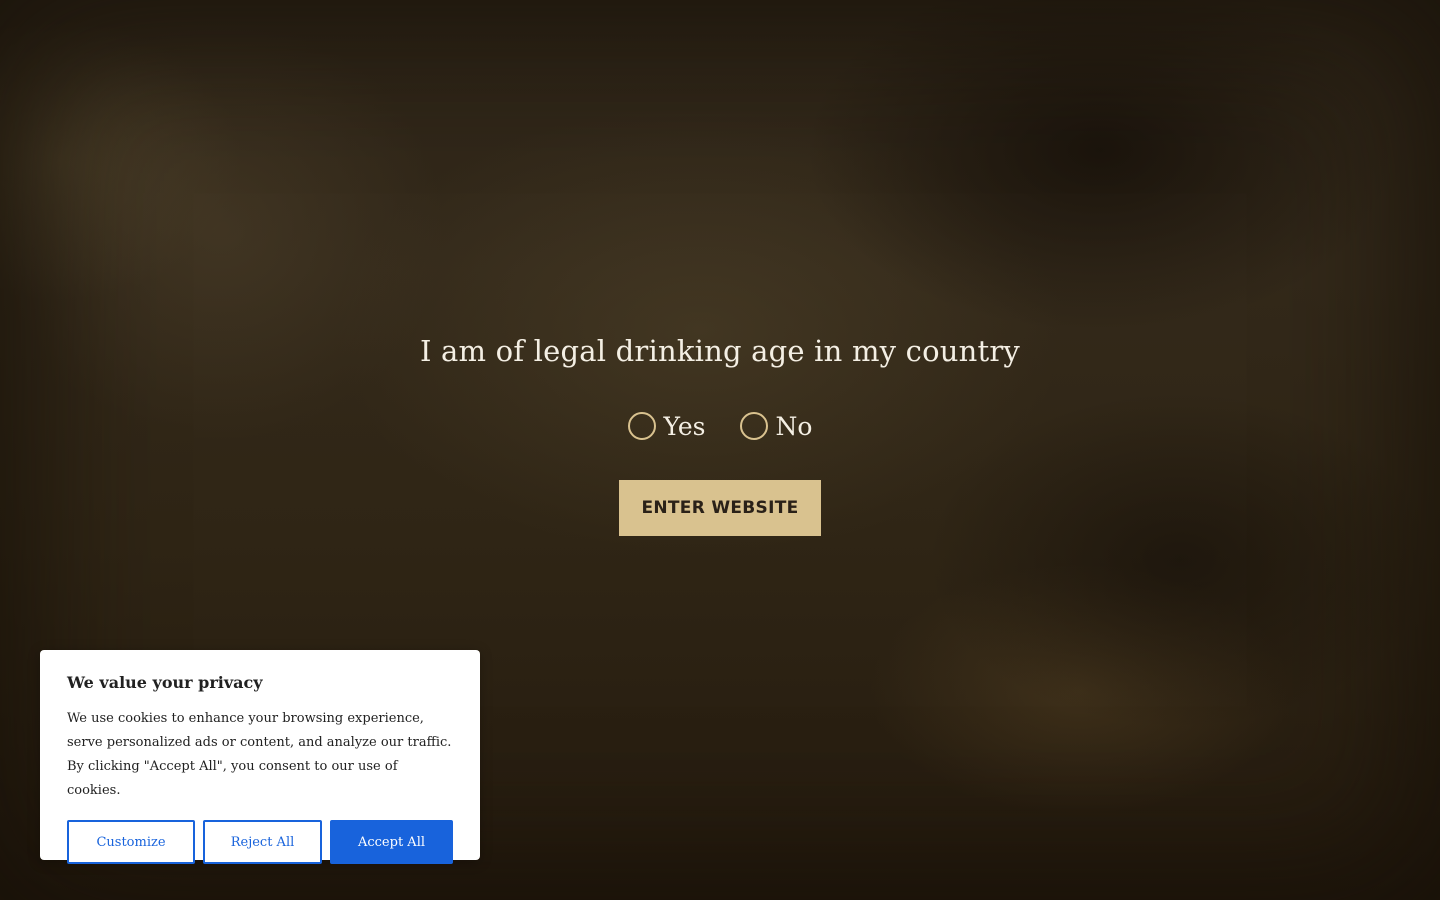 This screenshot has width=1440, height=900. Describe the element at coordinates (165, 682) in the screenshot. I see `cookie-banner-title: We value your privacy` at that location.